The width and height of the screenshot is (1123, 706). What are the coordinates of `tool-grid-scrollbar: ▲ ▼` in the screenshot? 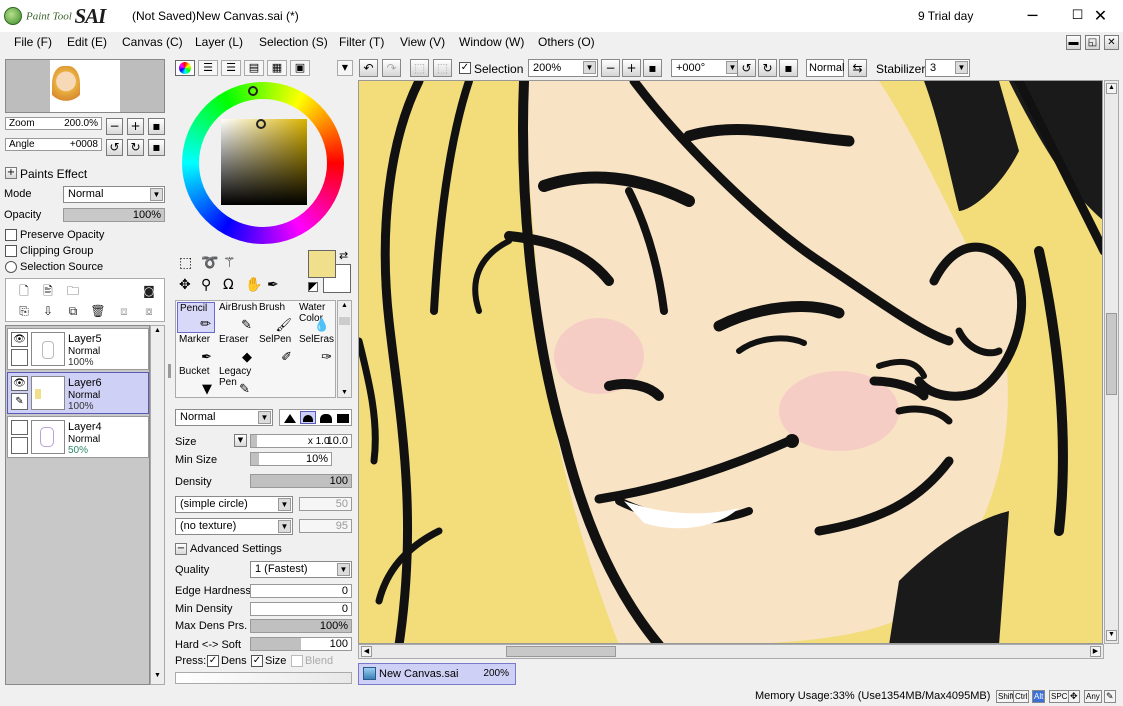 It's located at (344, 349).